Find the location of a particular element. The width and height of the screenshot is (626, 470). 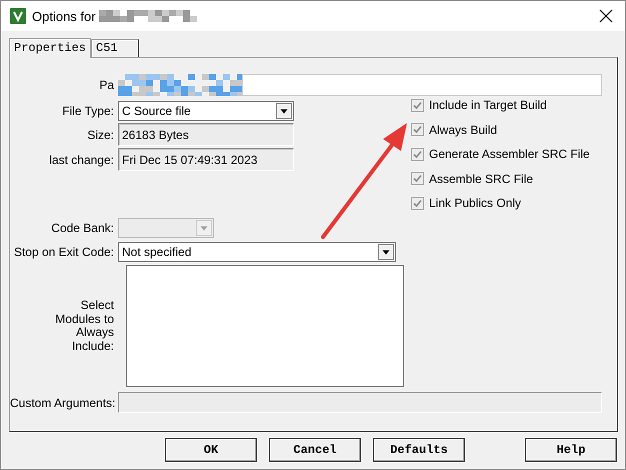

checkbox-label: Always Build is located at coordinates (463, 129).